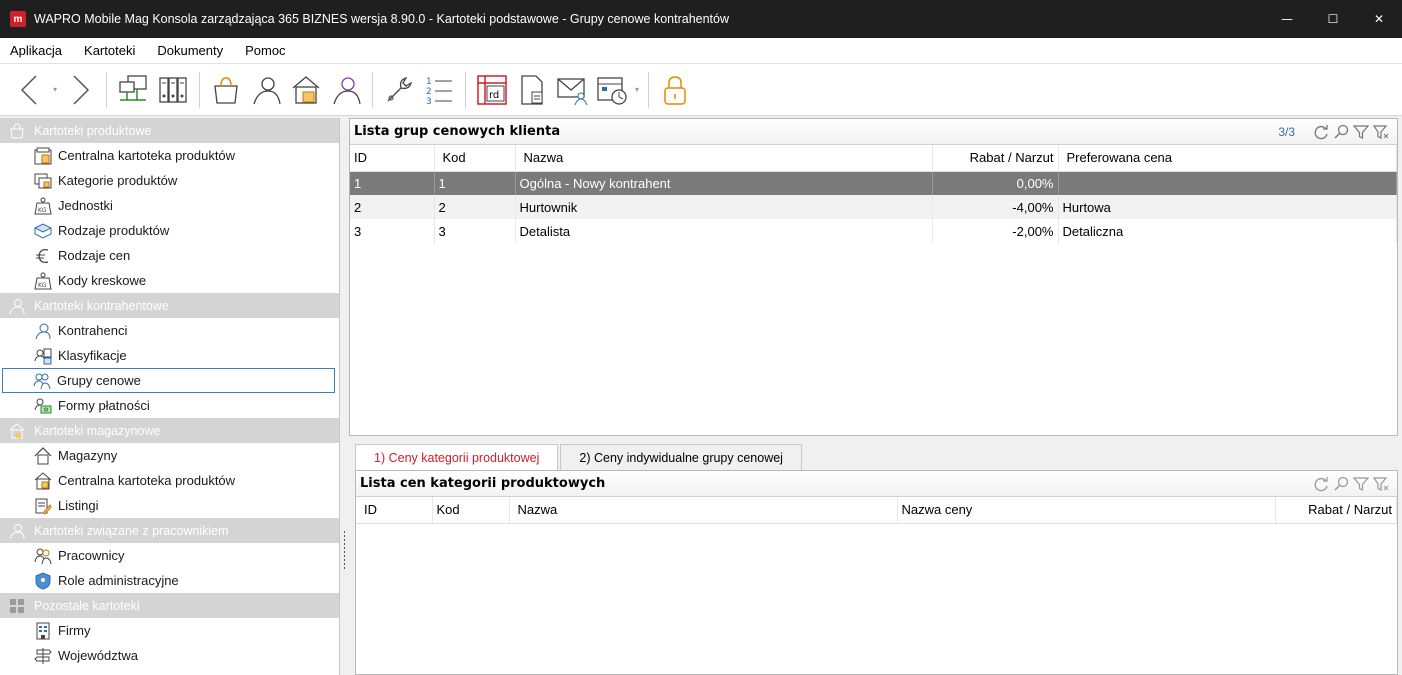  What do you see at coordinates (85, 205) in the screenshot?
I see `sidebar-item-label: Jednostki` at bounding box center [85, 205].